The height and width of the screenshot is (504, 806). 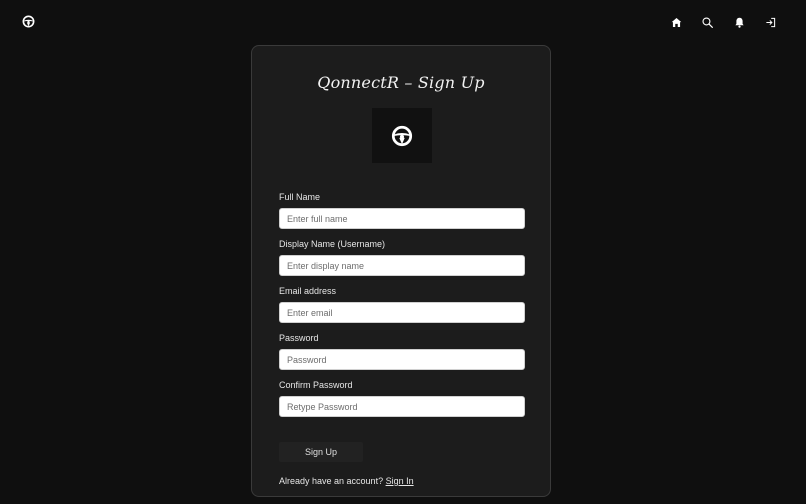 I want to click on full-name-input, so click(x=402, y=218).